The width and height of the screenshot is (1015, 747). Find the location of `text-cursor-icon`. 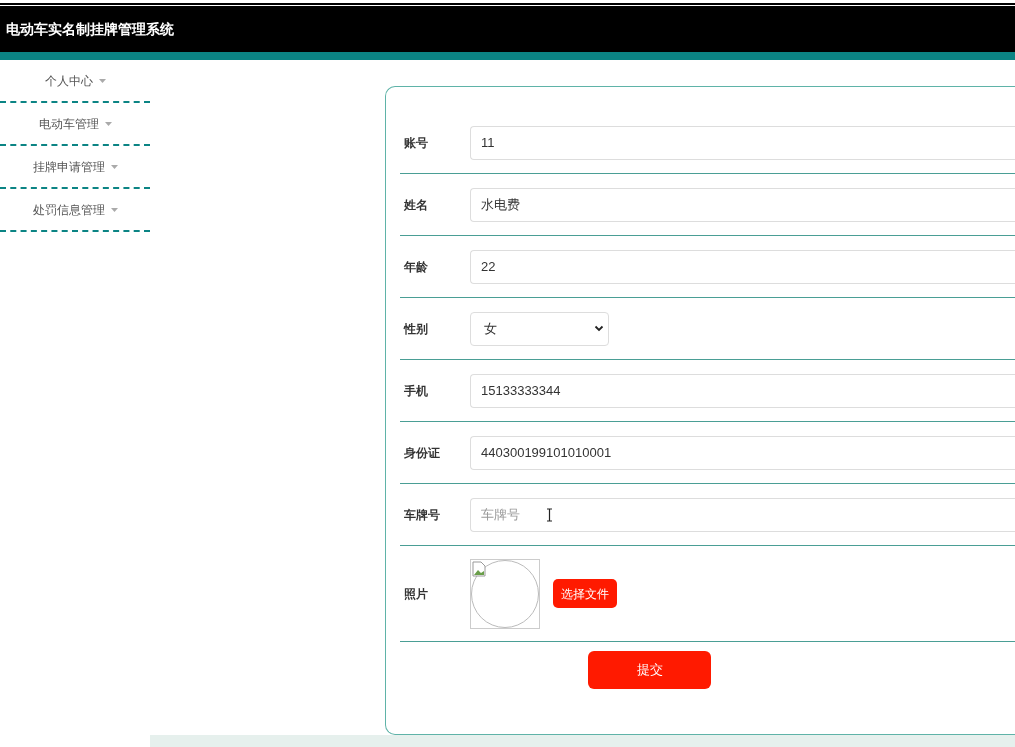

text-cursor-icon is located at coordinates (549, 515).